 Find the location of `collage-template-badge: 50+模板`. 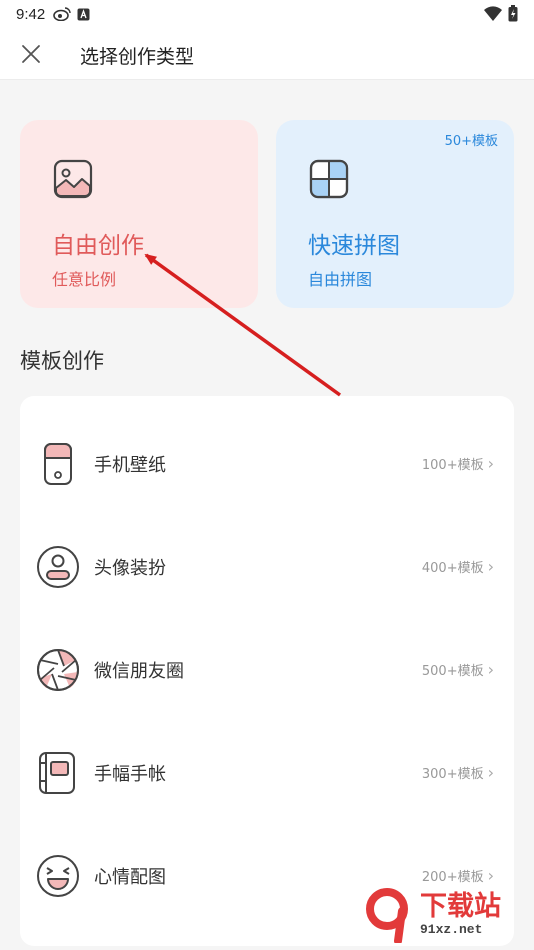

collage-template-badge: 50+模板 is located at coordinates (471, 141).